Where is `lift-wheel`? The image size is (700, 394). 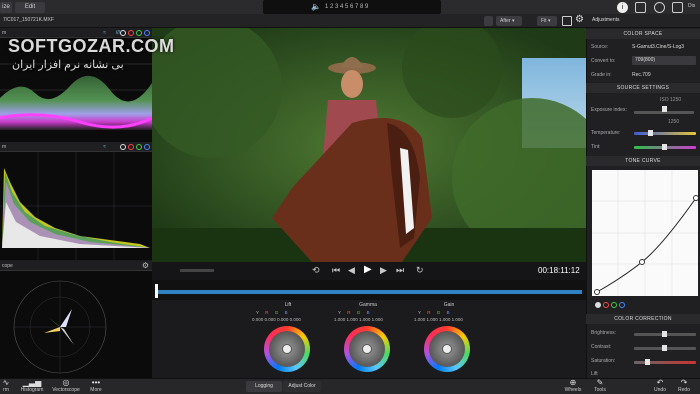
lift-wheel is located at coordinates (287, 349).